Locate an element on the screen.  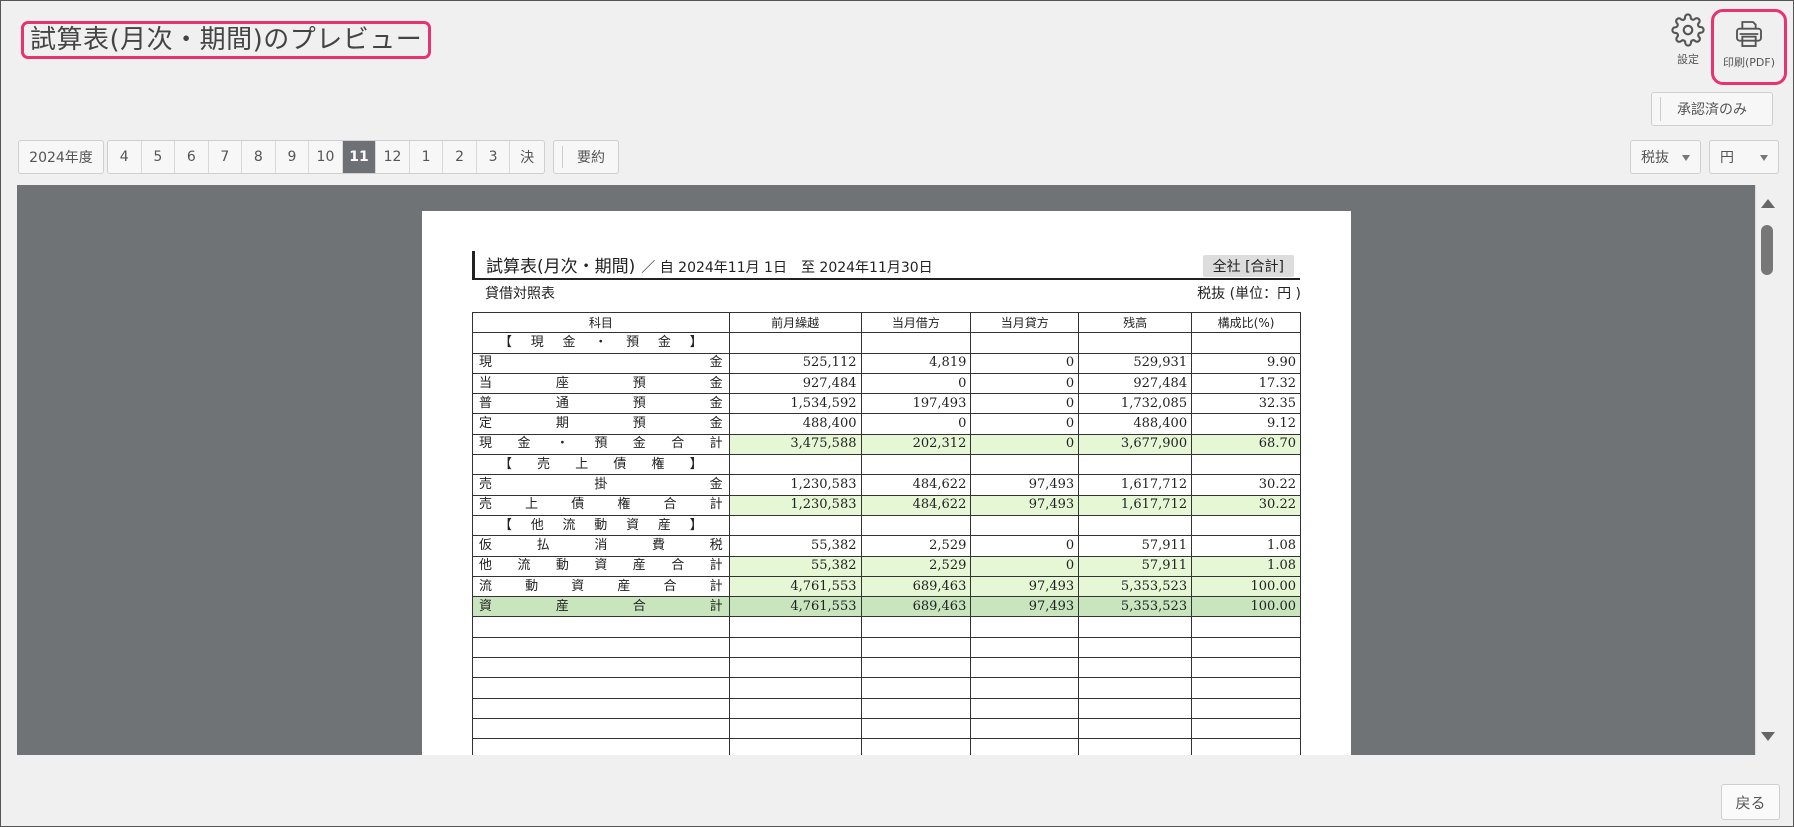
summary-button: 要約 is located at coordinates (586, 157).